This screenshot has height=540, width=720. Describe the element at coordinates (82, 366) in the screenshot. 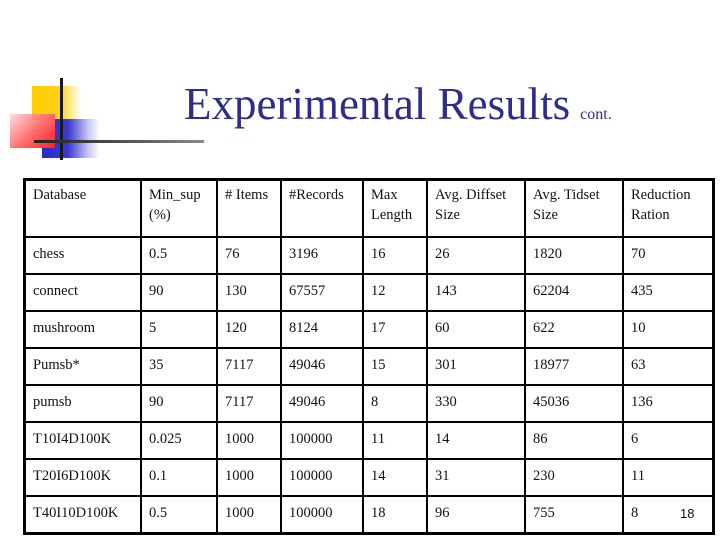

I see `cell-database: Pumsb*` at that location.